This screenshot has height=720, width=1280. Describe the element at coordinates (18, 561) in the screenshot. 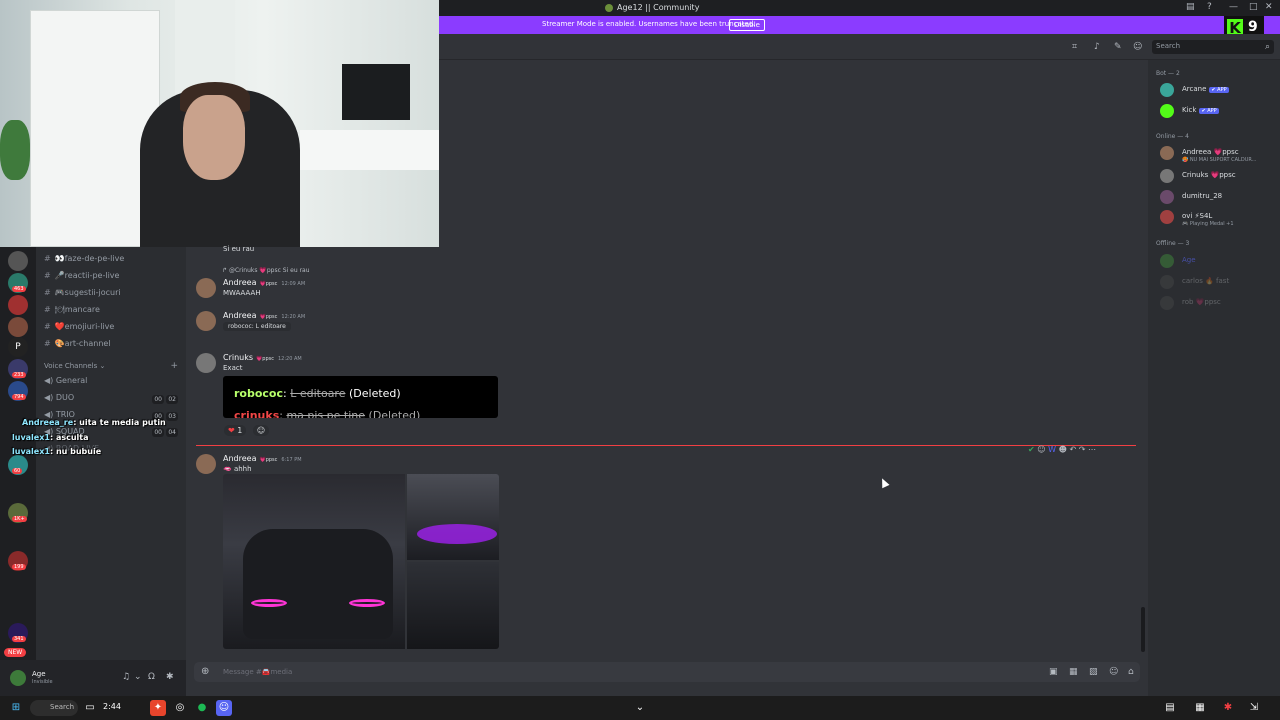

I see `server-icon-10: 199` at that location.